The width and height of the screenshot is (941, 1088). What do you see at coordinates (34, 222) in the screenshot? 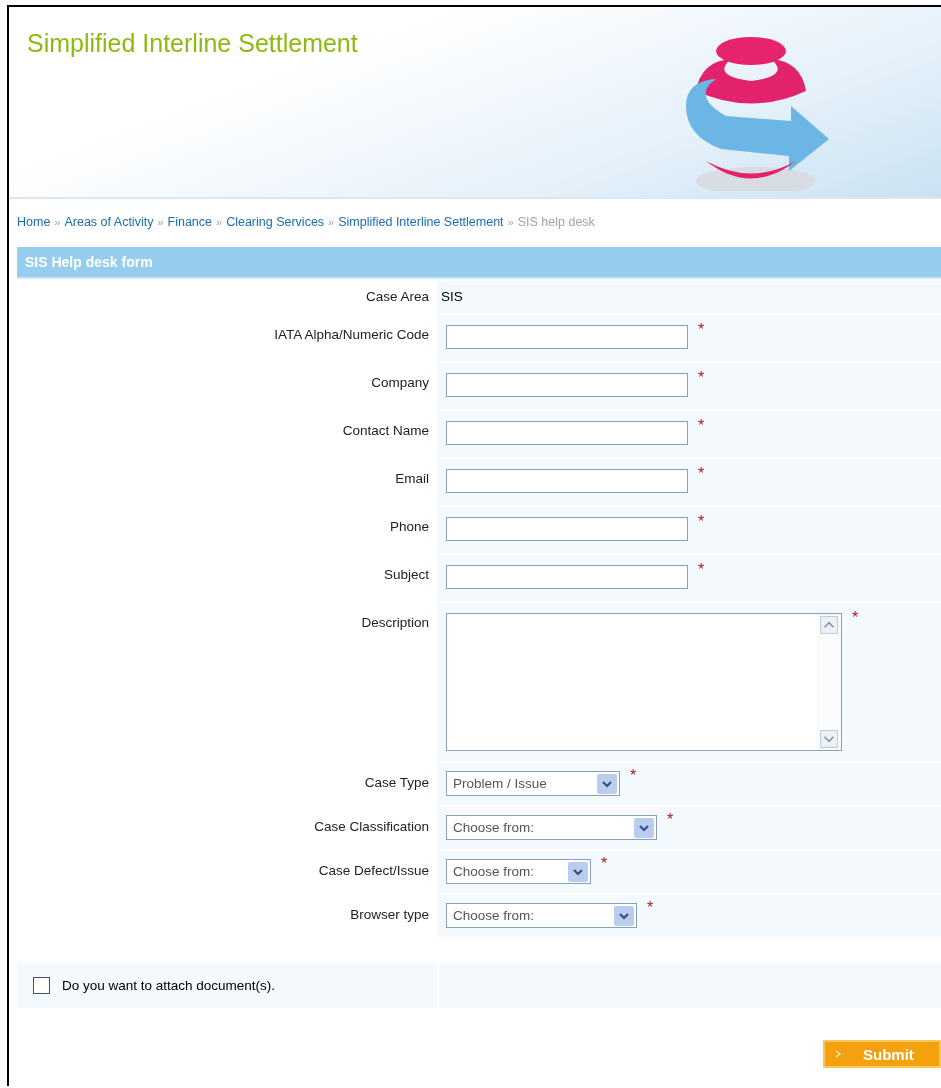
I see `breadcrumb-link: Home` at bounding box center [34, 222].